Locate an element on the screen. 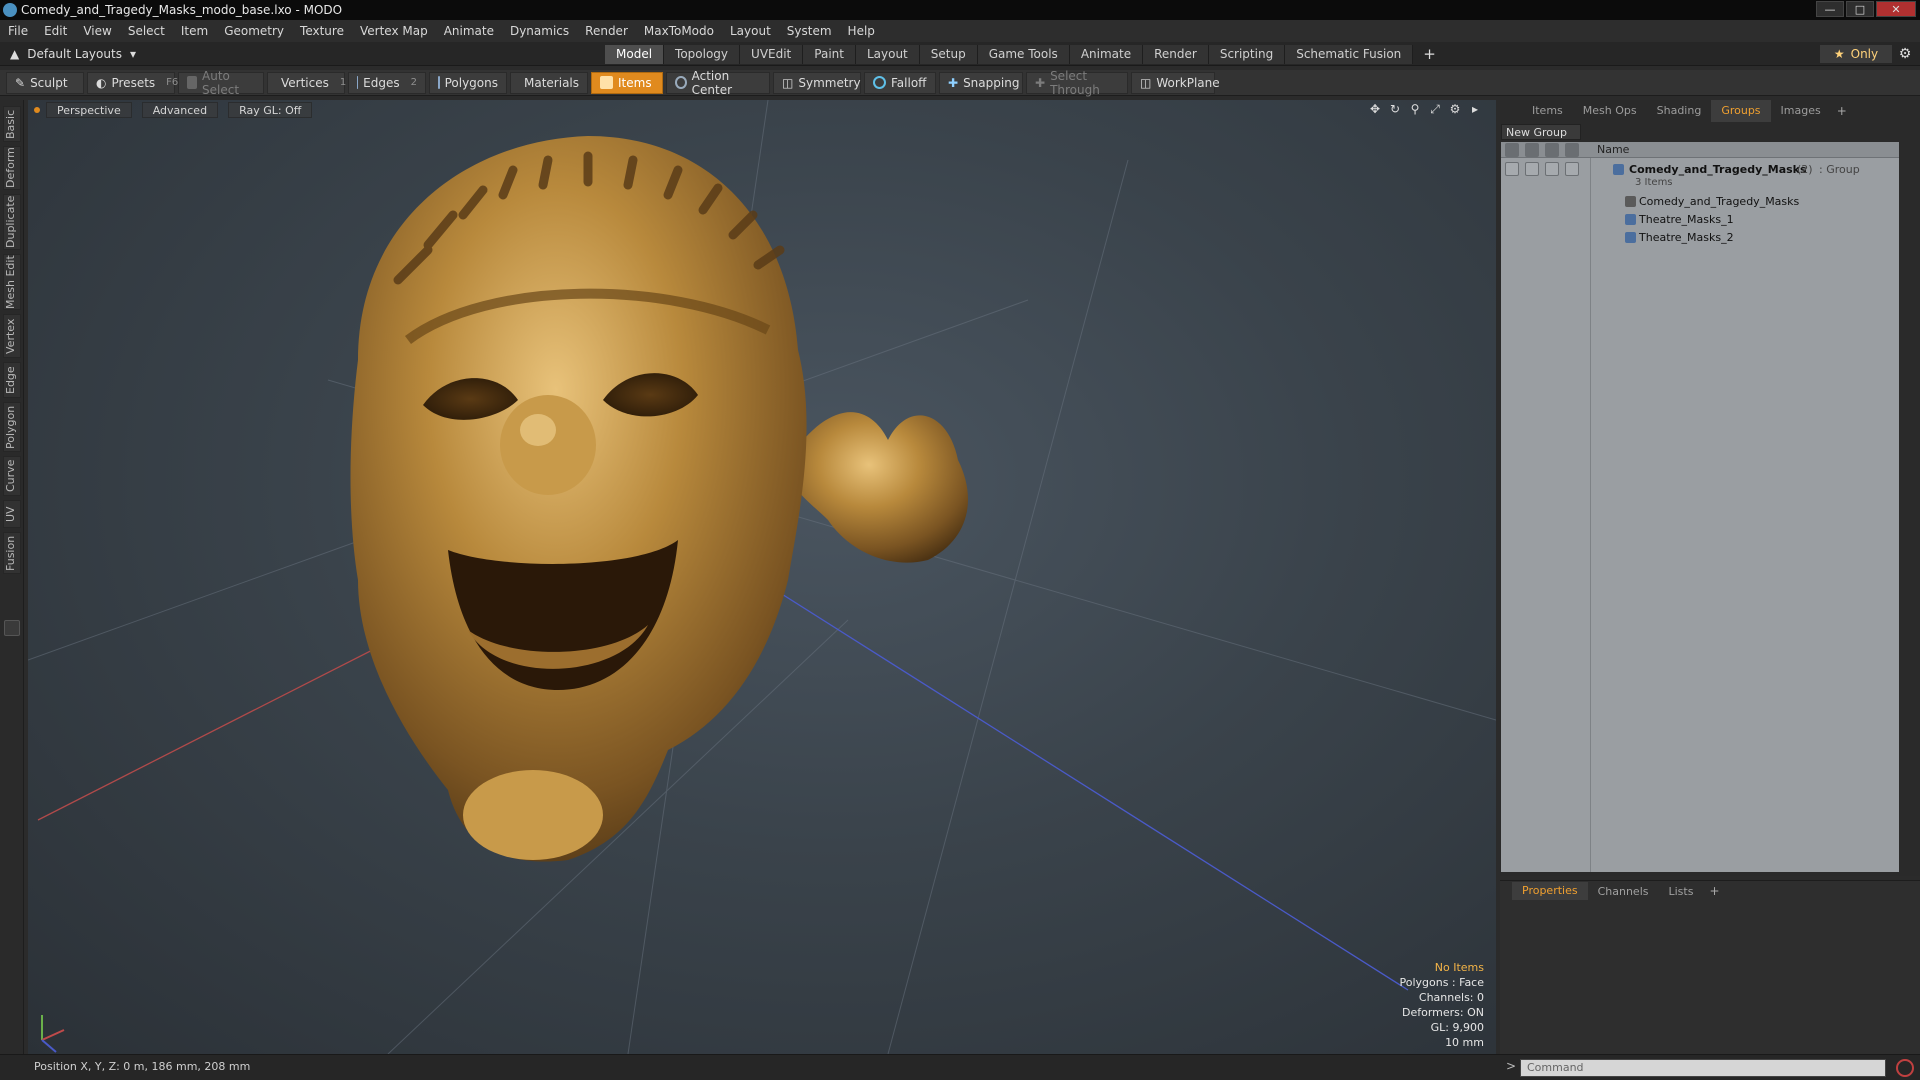  vtab-mesh-edit: Mesh Edit is located at coordinates (12, 282).